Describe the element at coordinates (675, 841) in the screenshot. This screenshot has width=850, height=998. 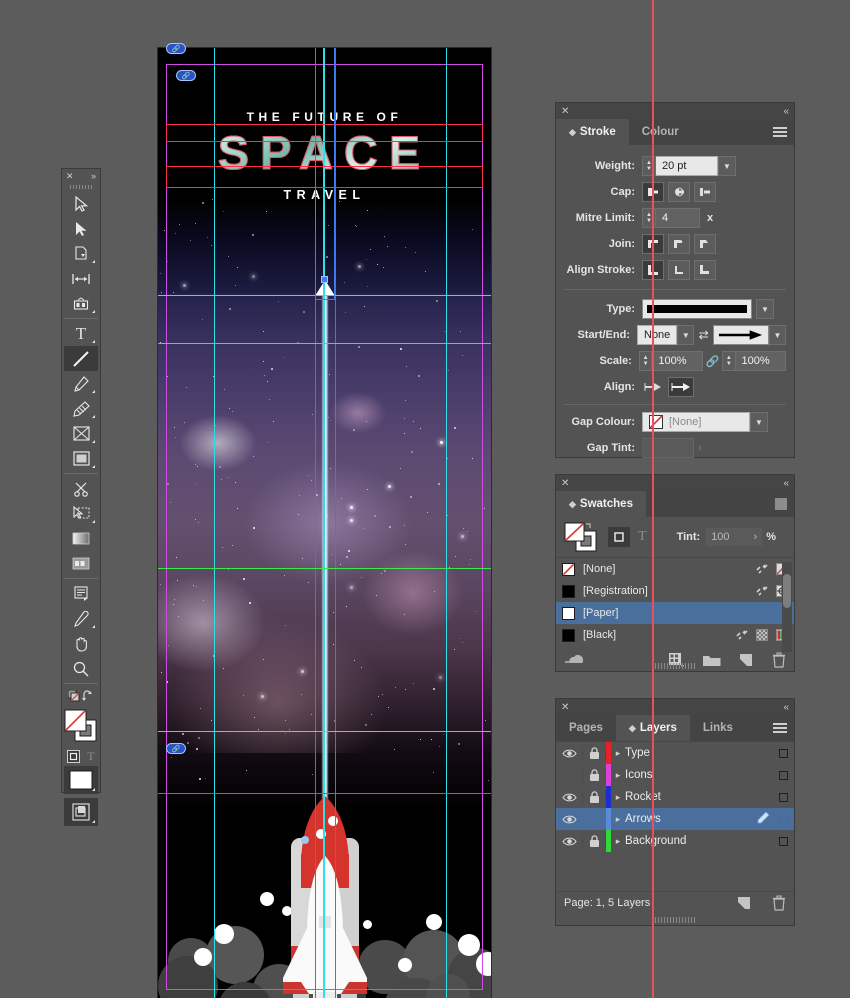
I see `layer-row: ▸ Background` at that location.